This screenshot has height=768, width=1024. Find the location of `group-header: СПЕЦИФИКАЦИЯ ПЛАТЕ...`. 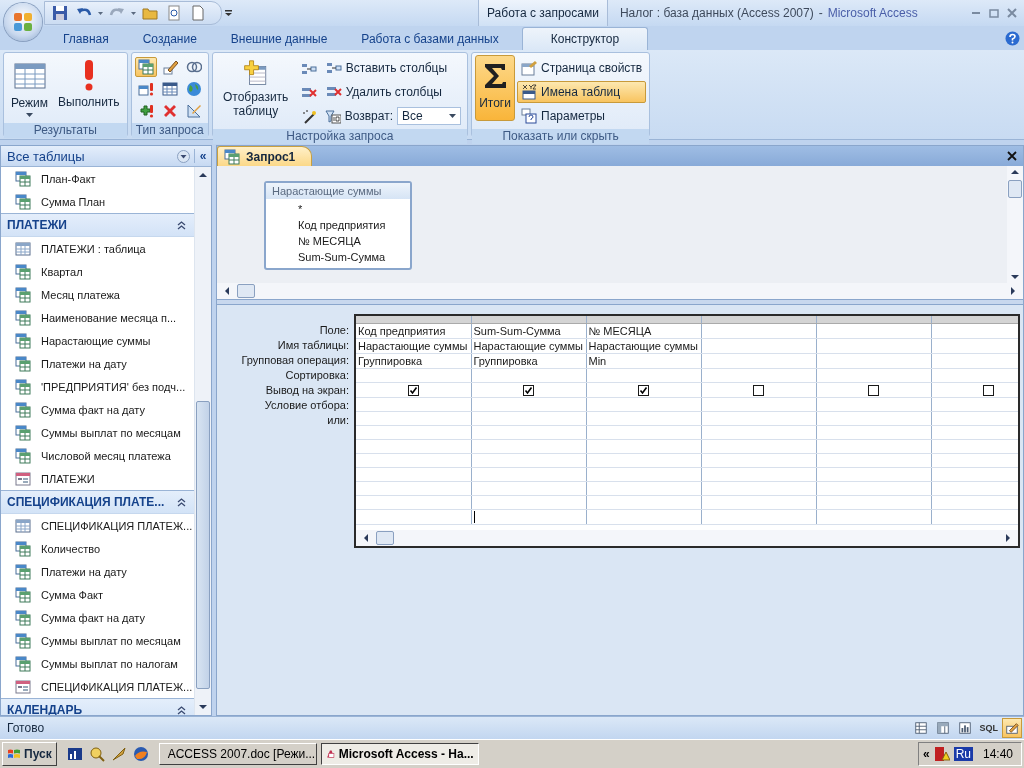

group-header: СПЕЦИФИКАЦИЯ ПЛАТЕ... is located at coordinates (97, 502).